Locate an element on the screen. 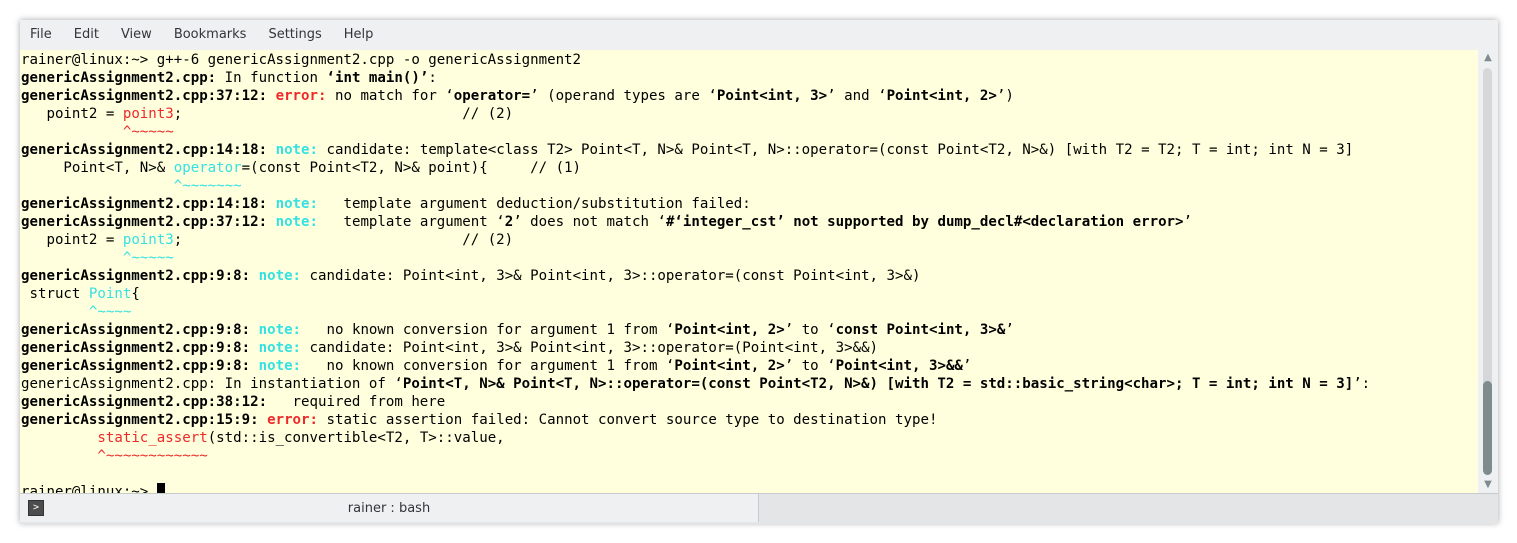  terminal-text: genericAssignment2.cpp:14:18: is located at coordinates (144, 204).